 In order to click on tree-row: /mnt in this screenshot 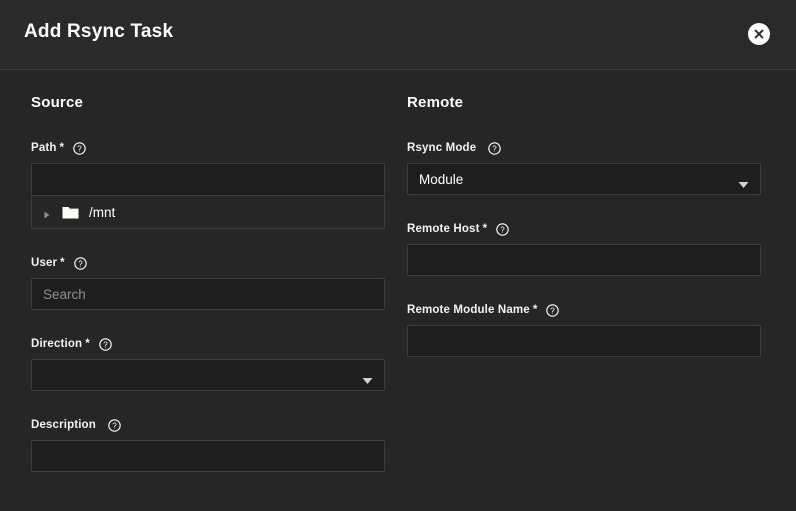, I will do `click(208, 212)`.